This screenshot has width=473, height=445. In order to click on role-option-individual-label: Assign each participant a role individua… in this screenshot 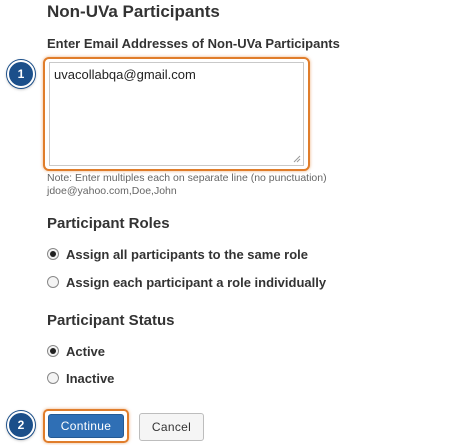, I will do `click(196, 282)`.